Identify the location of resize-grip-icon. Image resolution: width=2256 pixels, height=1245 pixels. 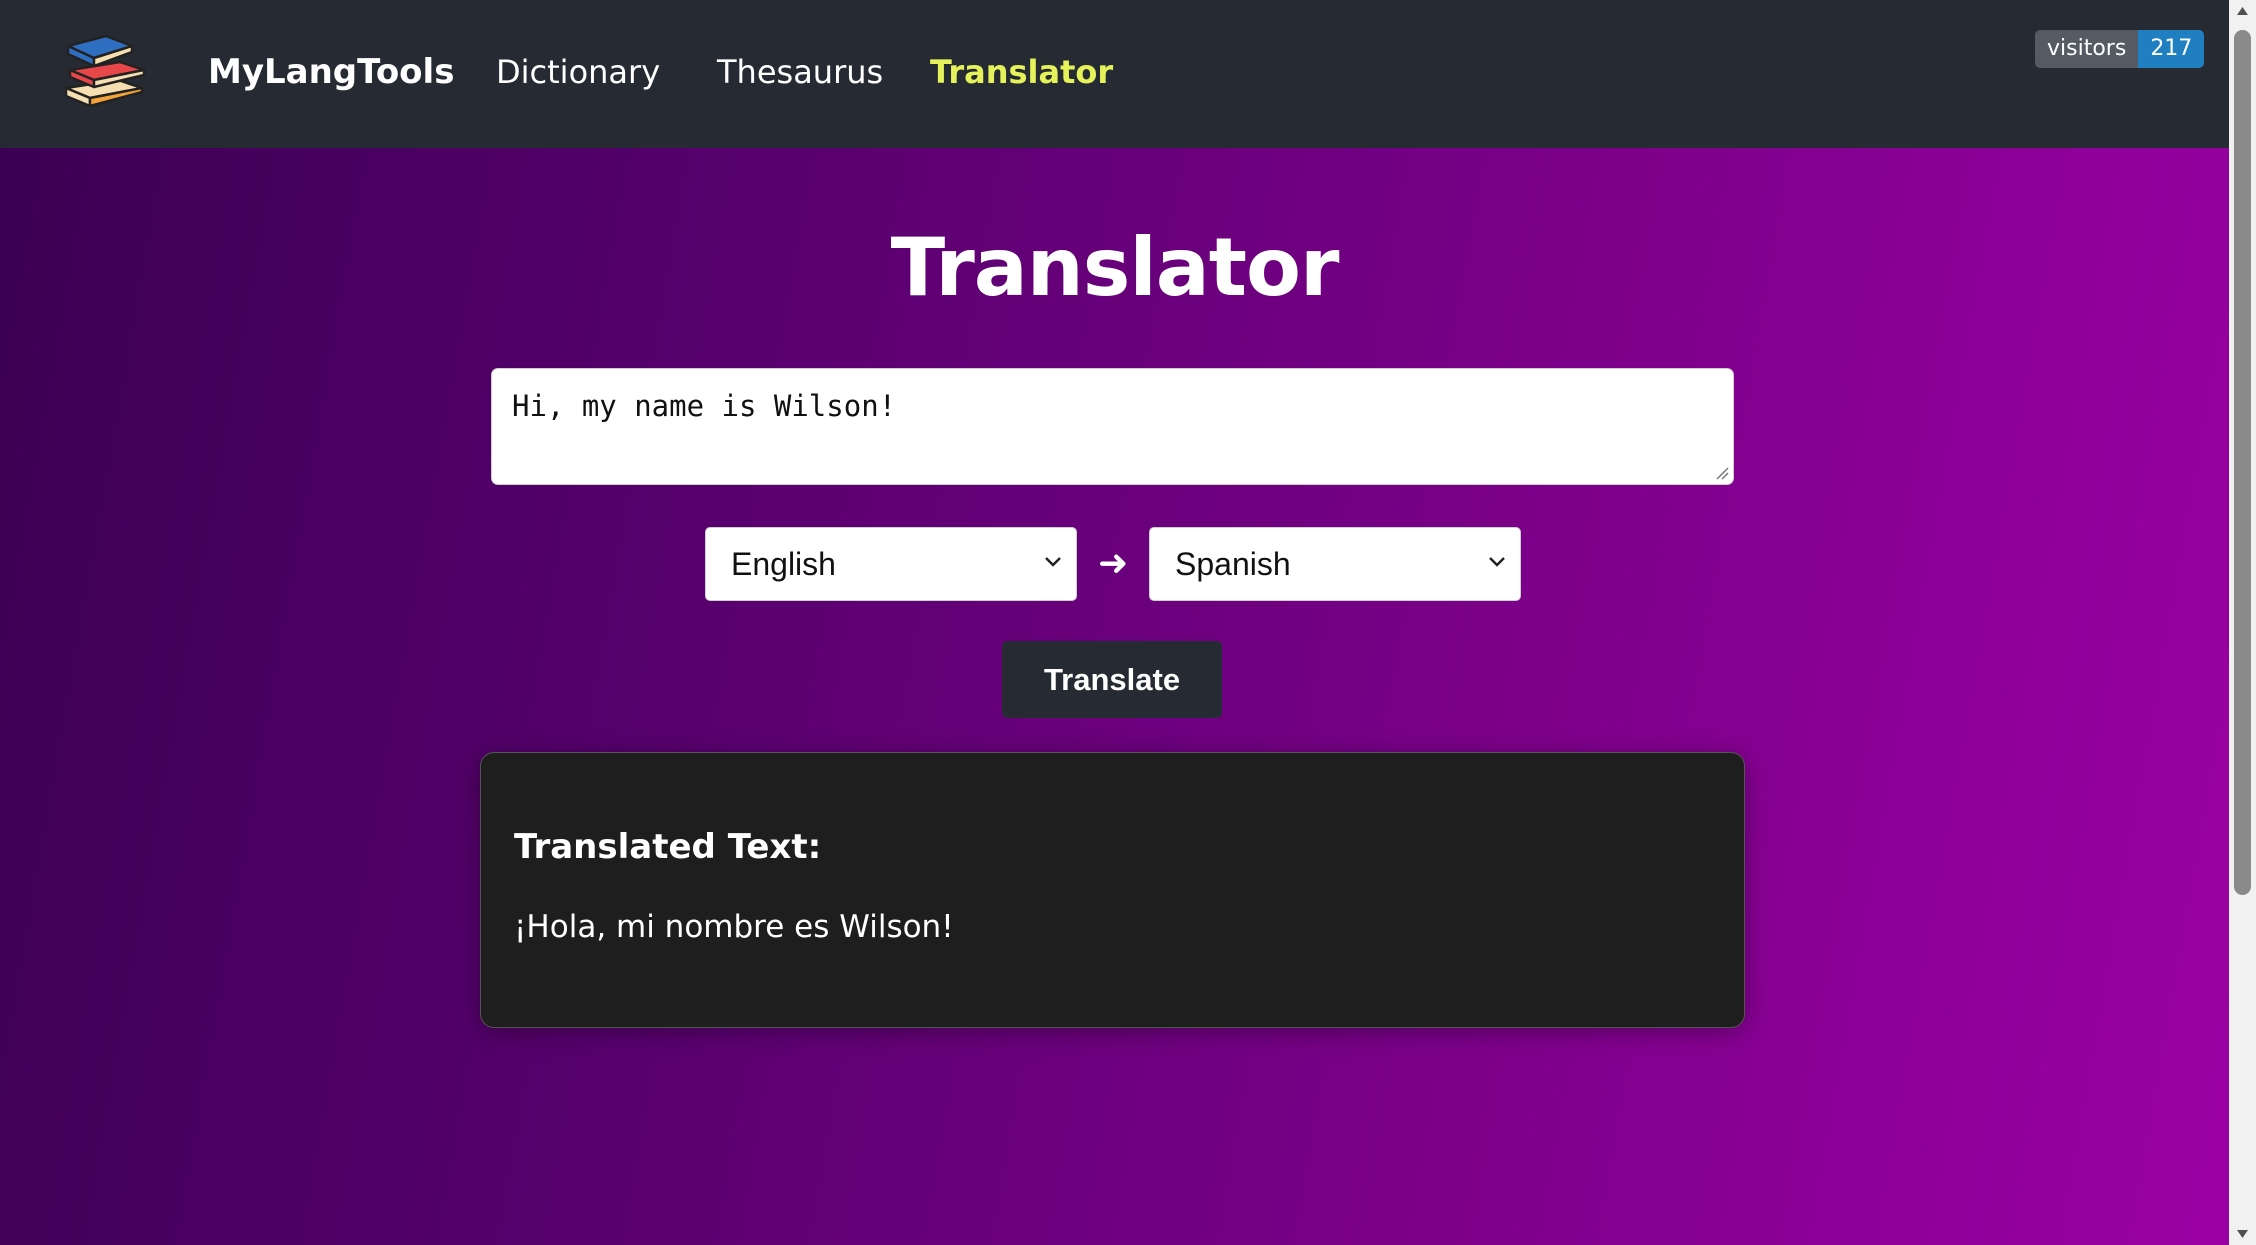
(1722, 473).